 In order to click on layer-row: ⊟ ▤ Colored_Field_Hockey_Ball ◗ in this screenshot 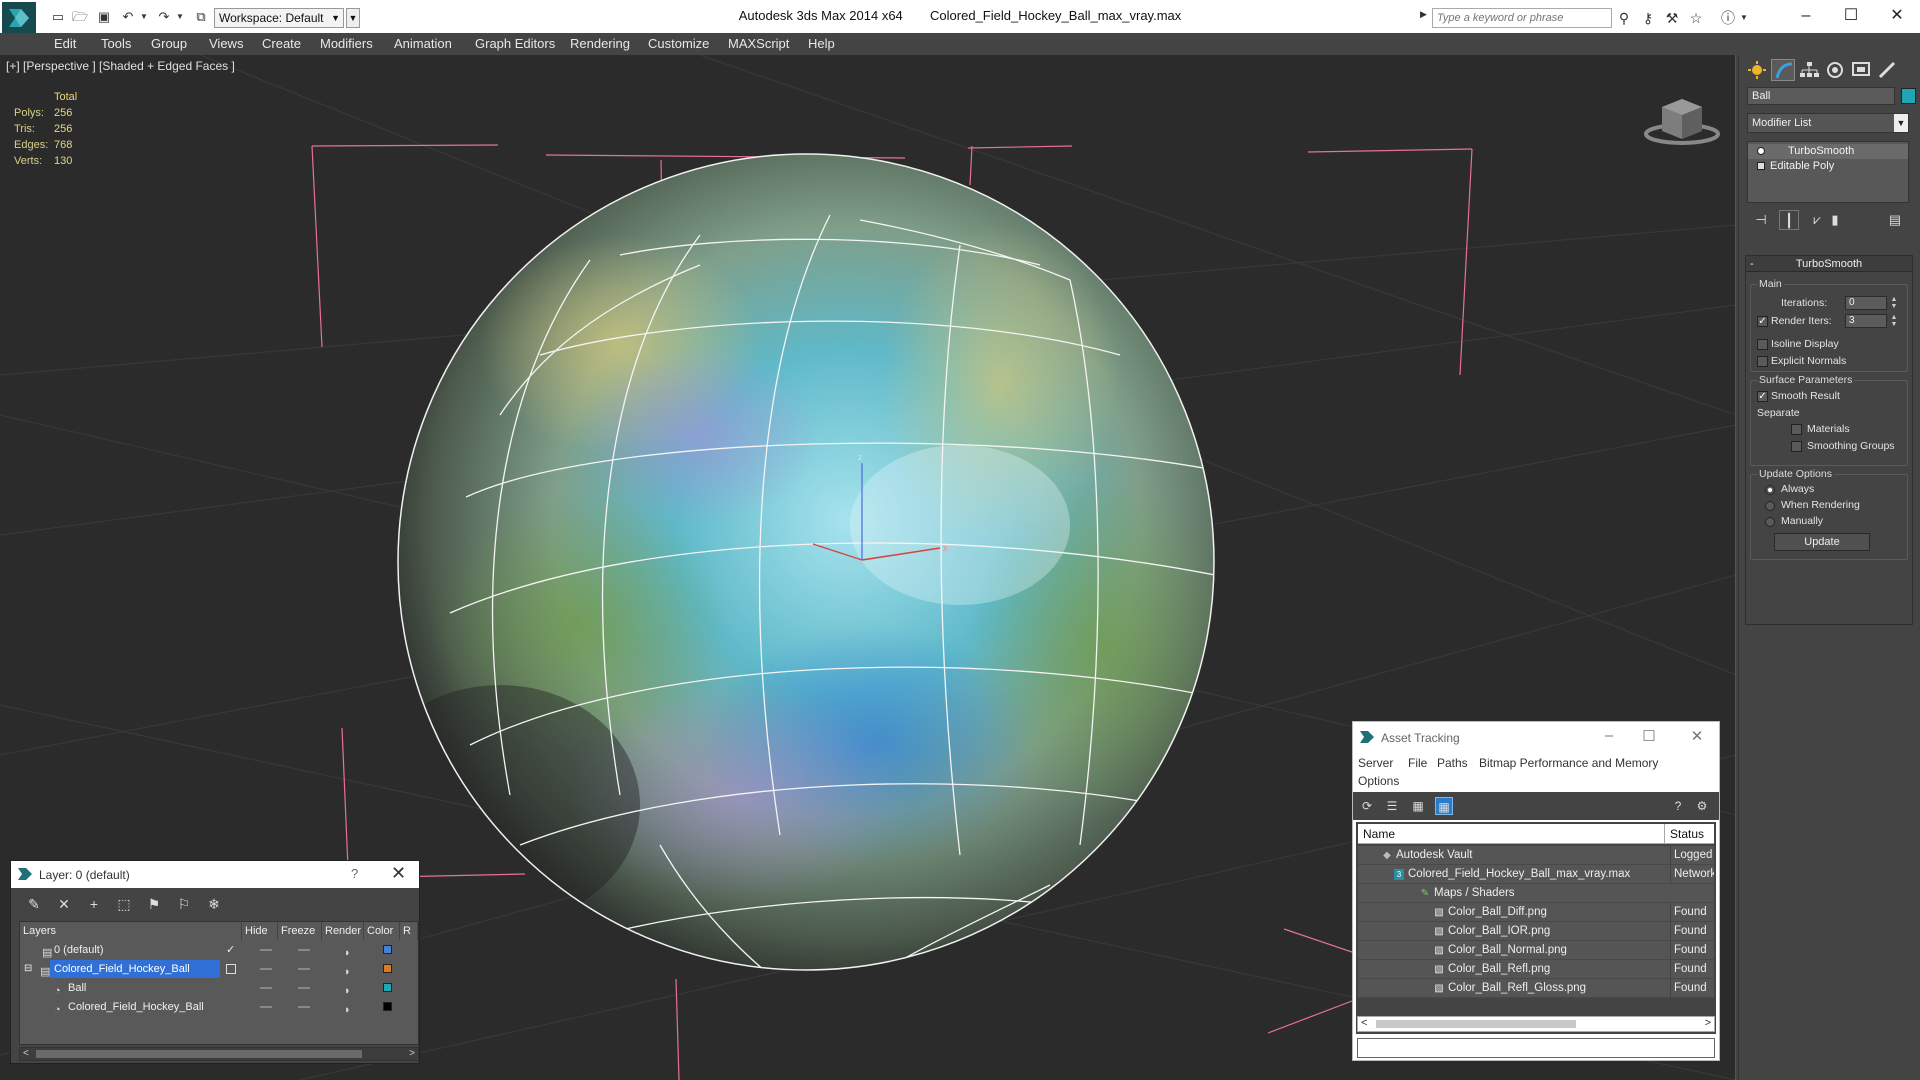, I will do `click(219, 969)`.